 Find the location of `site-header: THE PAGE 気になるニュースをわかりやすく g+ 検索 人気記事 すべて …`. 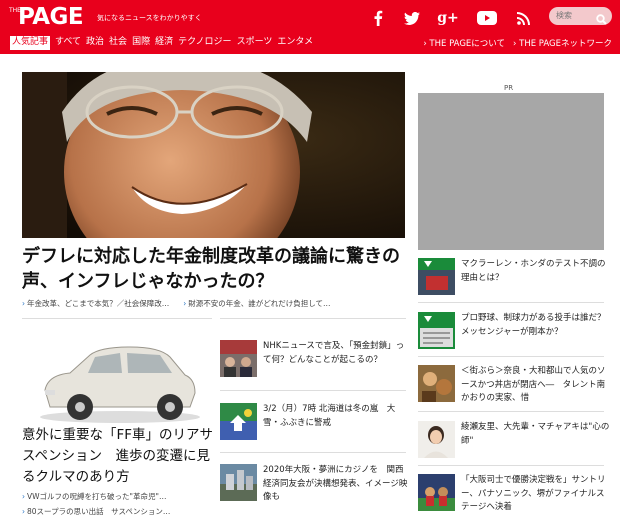

site-header: THE PAGE 気になるニュースをわかりやすく g+ 検索 人気記事 すべて … is located at coordinates (310, 27).